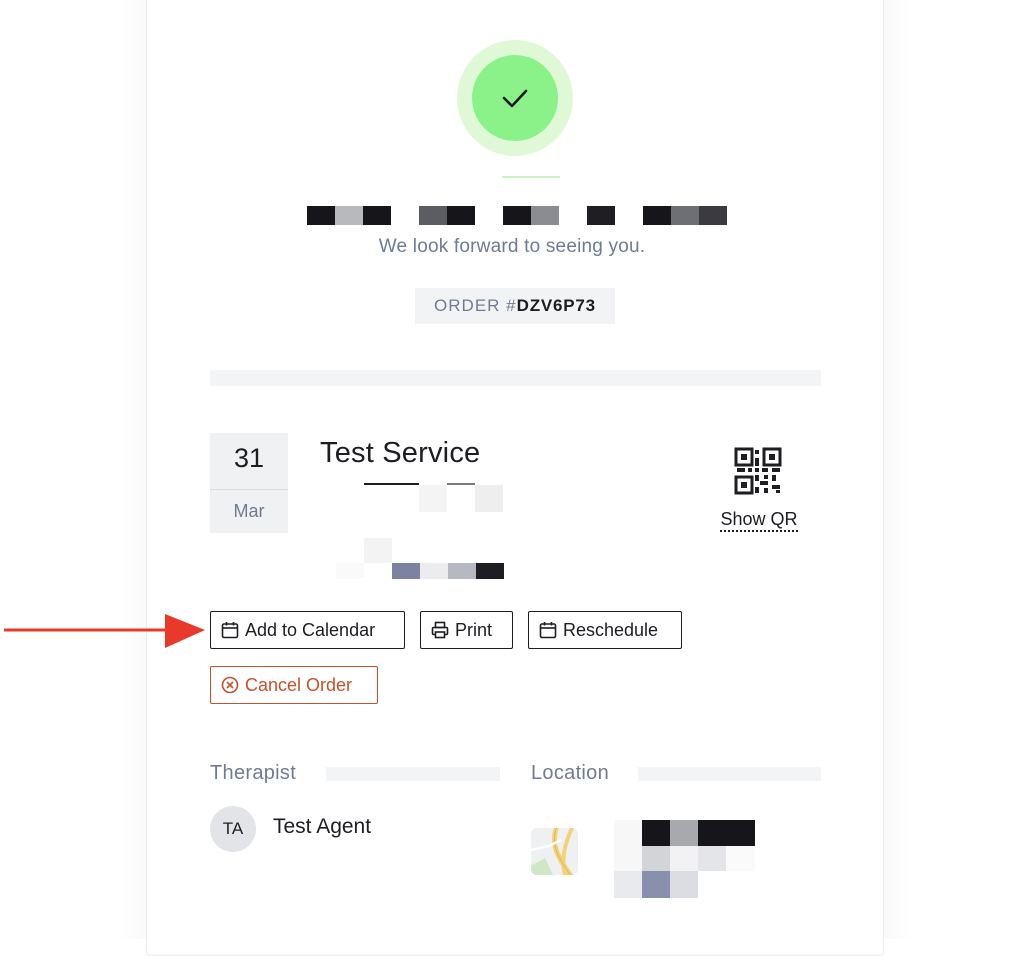  Describe the element at coordinates (133, 469) in the screenshot. I see `page-shadow-left` at that location.